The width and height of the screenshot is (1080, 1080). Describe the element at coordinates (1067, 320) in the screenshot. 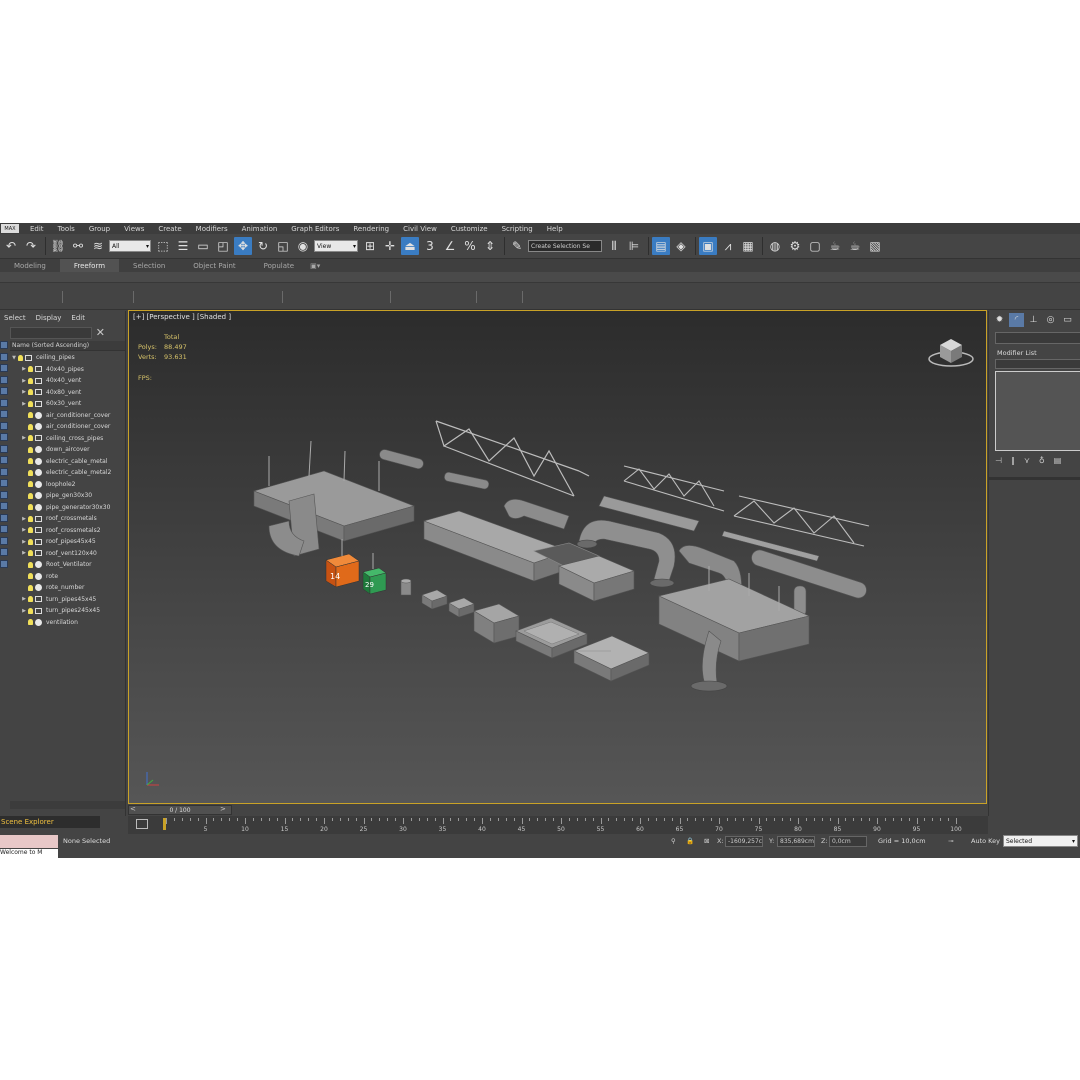

I see `display-tab-icon: ▭` at that location.